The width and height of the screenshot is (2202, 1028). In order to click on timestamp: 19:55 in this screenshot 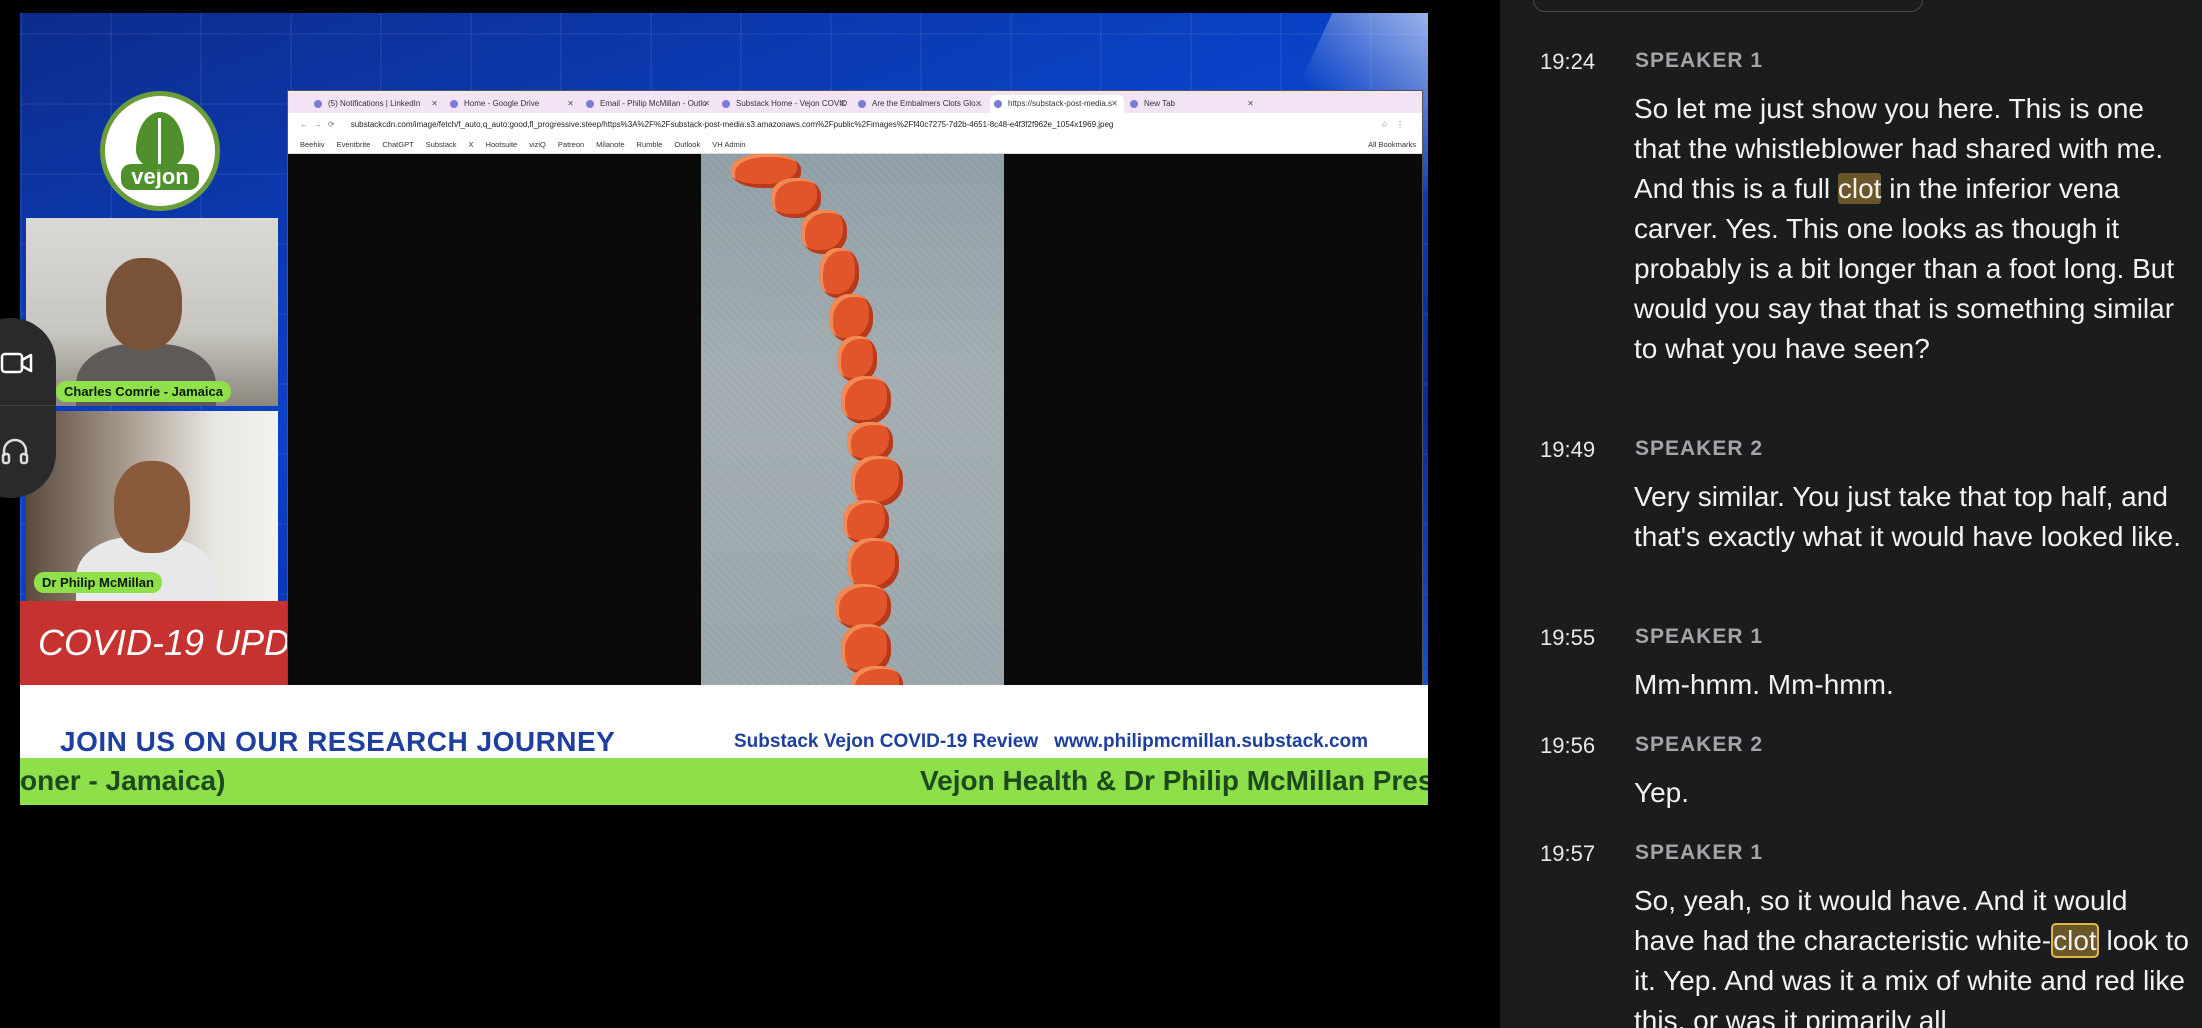, I will do `click(1567, 638)`.